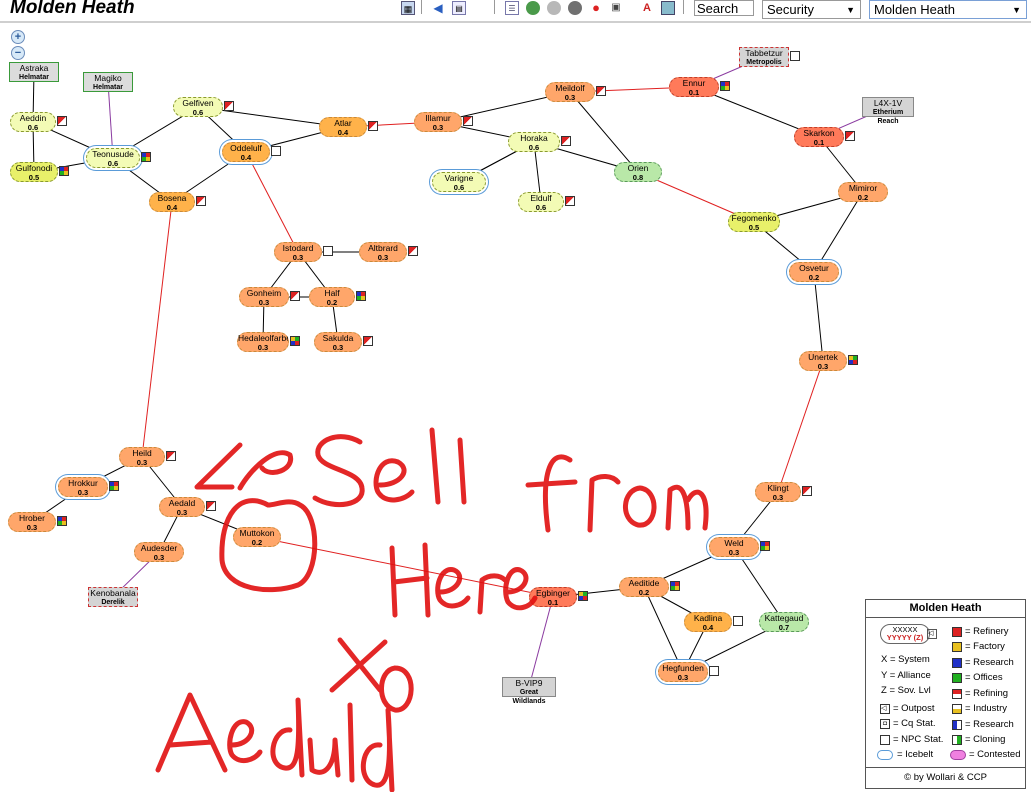 The image size is (1031, 792). I want to click on system-bosena: Bosena 0.4, so click(172, 202).